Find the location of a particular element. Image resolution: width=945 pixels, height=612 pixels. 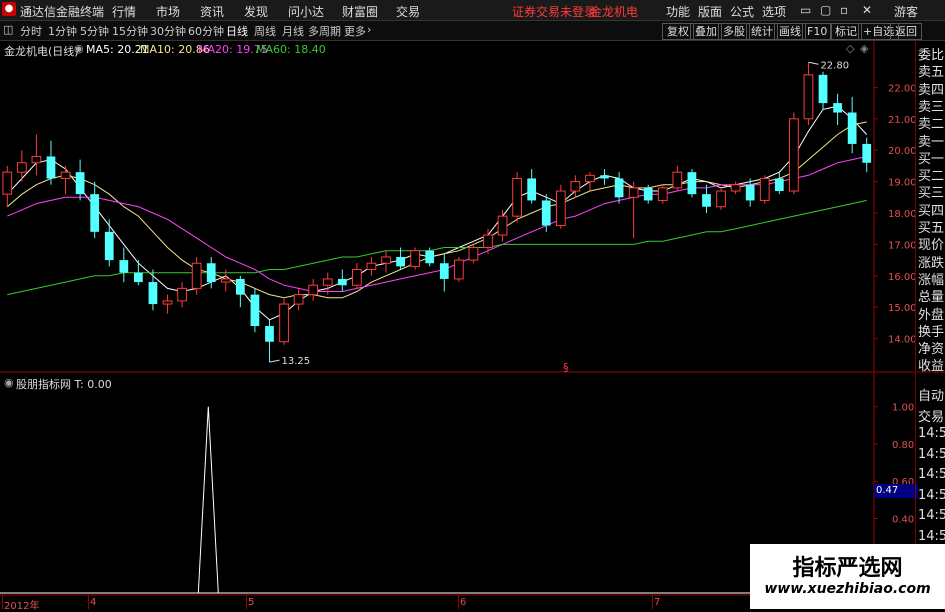

price-tick-label: 22.00 is located at coordinates (902, 88).